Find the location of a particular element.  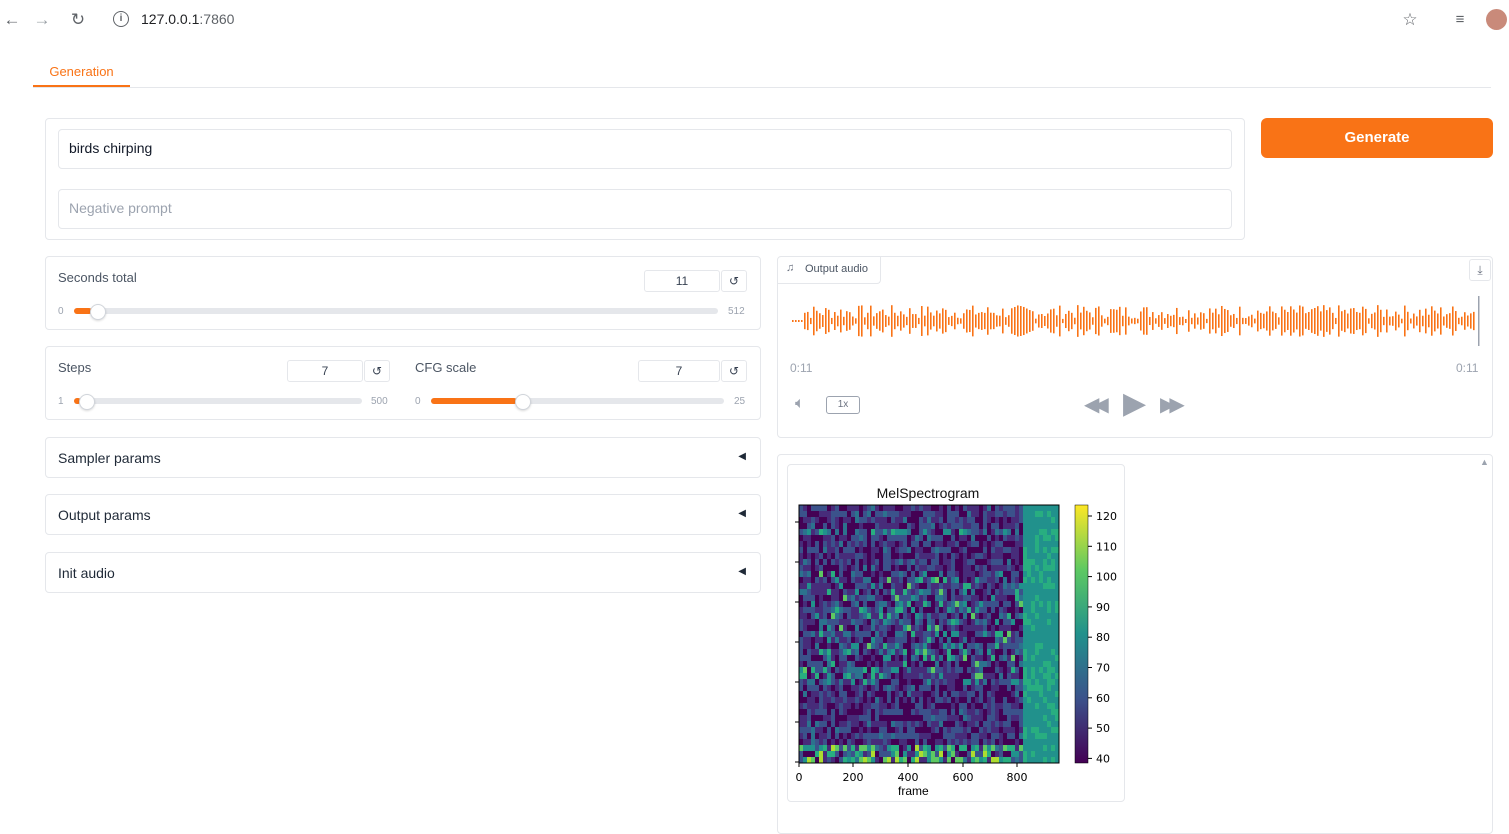

address-bar is located at coordinates (767, 20).